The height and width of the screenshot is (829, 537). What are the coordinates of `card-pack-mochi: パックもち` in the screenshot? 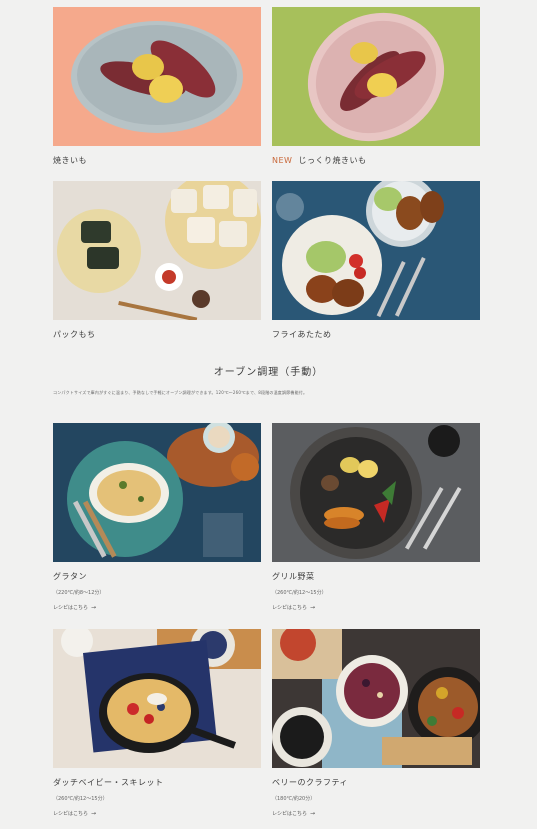 It's located at (157, 260).